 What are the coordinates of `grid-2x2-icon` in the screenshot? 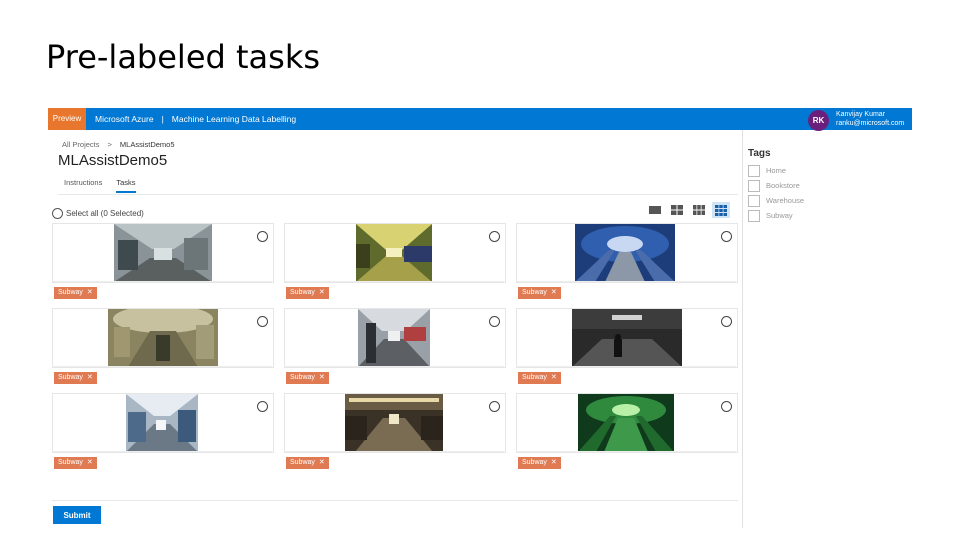 It's located at (677, 210).